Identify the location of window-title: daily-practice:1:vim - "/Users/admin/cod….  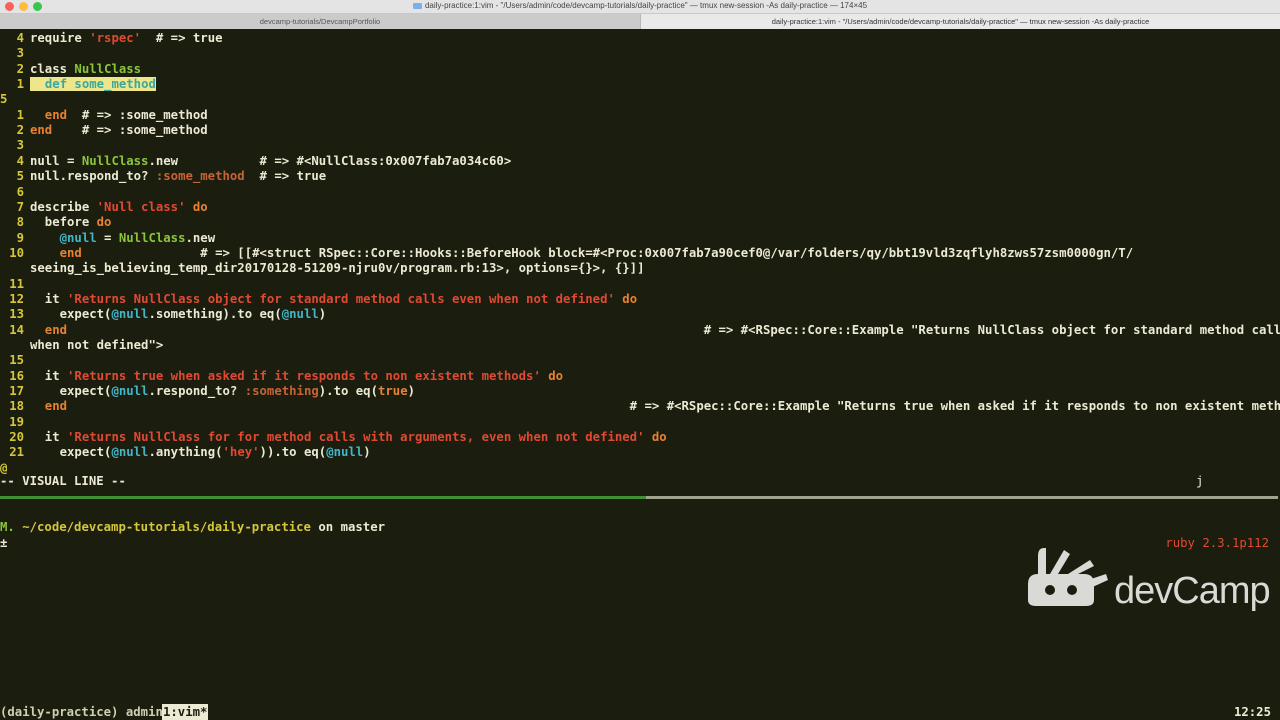
(640, 5).